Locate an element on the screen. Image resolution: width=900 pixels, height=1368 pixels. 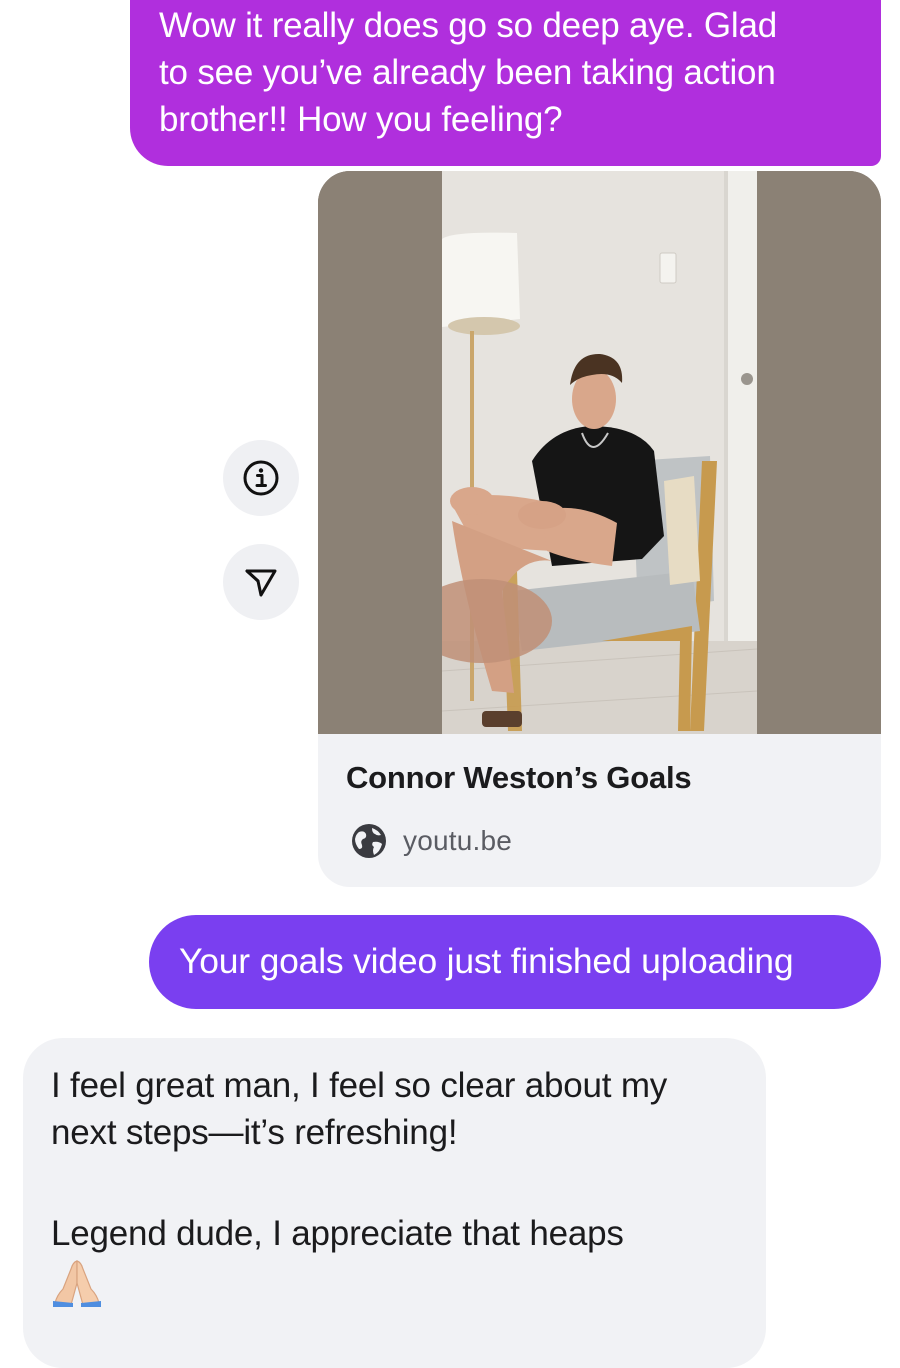
link-title: Connor Weston’s Goals is located at coordinates (519, 777).